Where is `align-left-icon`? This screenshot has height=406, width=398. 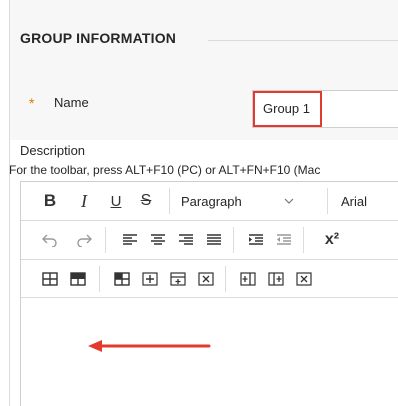 align-left-icon is located at coordinates (130, 240).